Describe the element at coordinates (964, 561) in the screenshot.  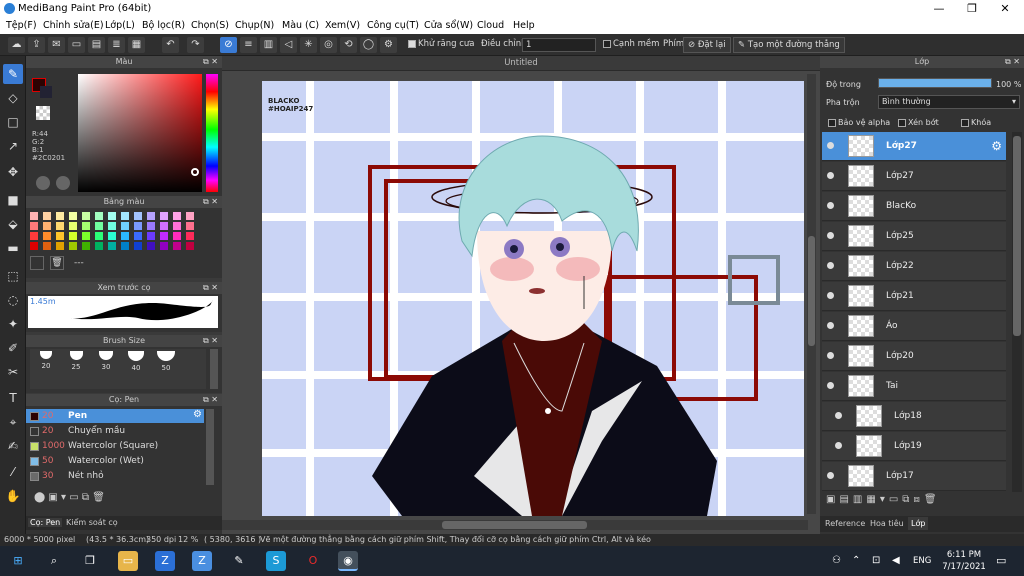
I see `clock: 6:11 PM 7/17/2021` at that location.